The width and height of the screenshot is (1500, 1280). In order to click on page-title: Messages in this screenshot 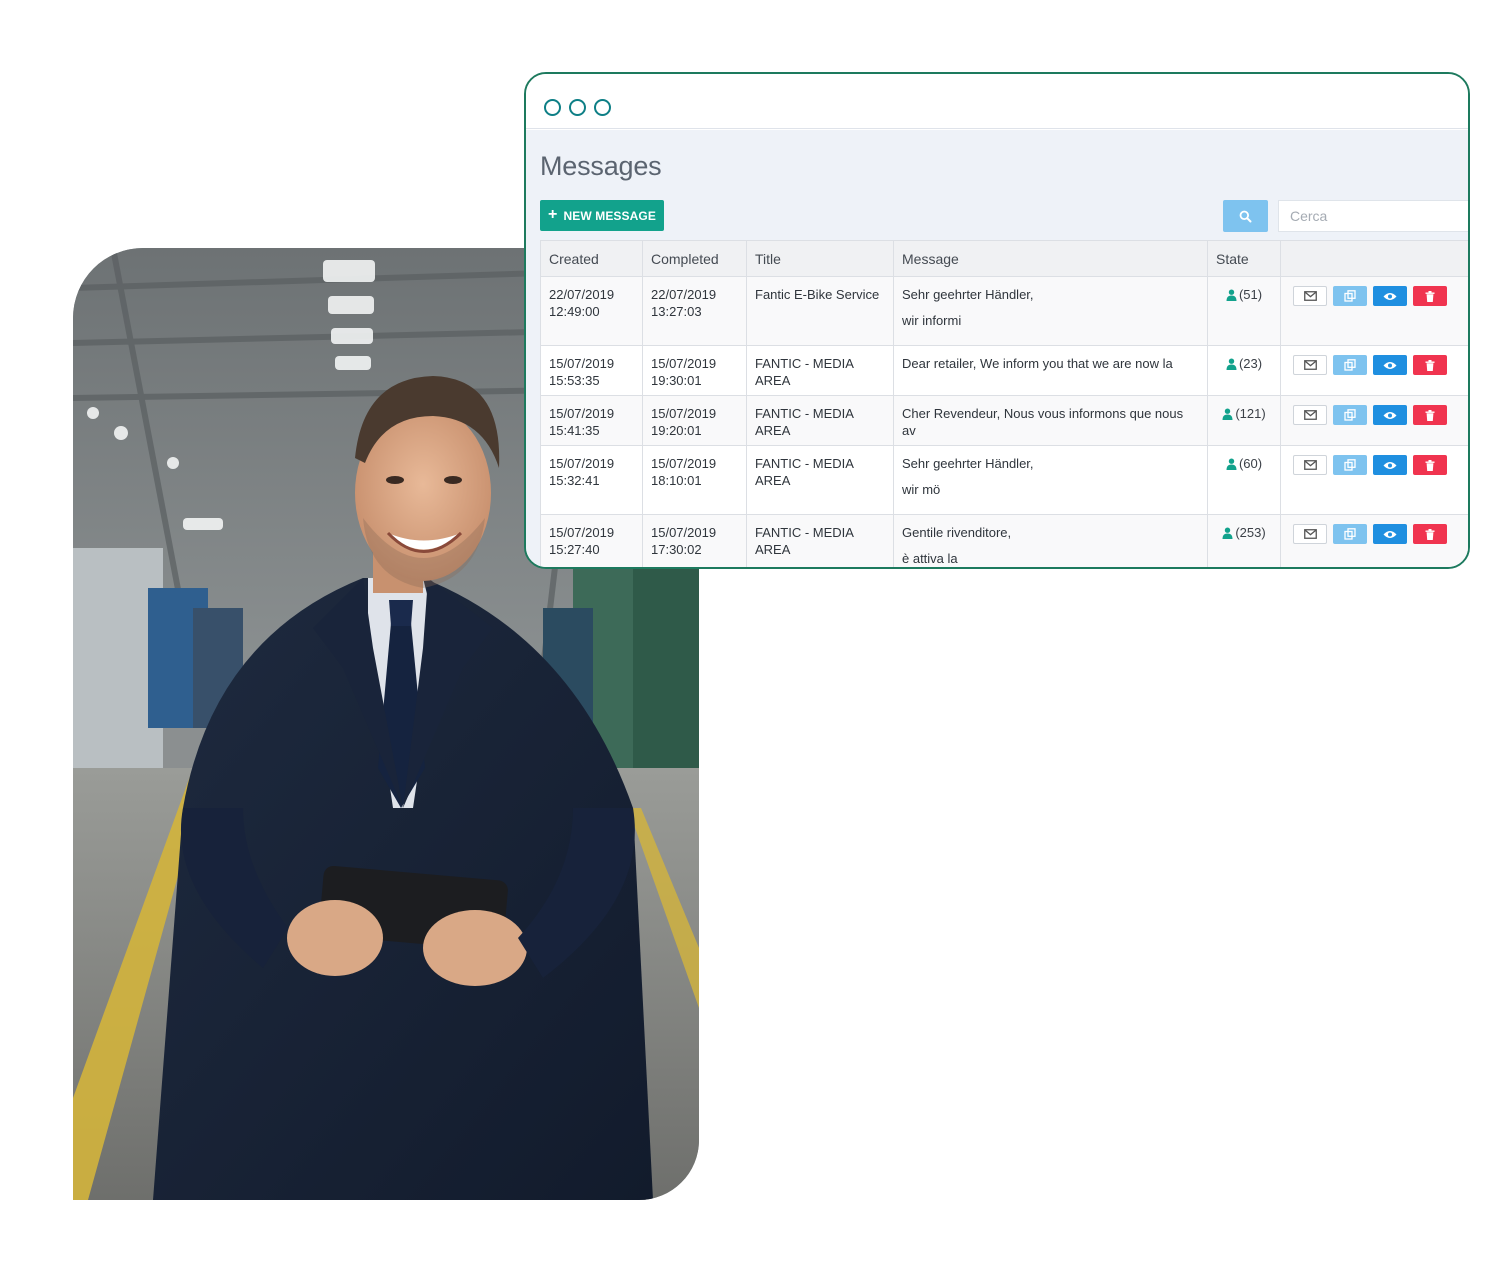, I will do `click(601, 166)`.